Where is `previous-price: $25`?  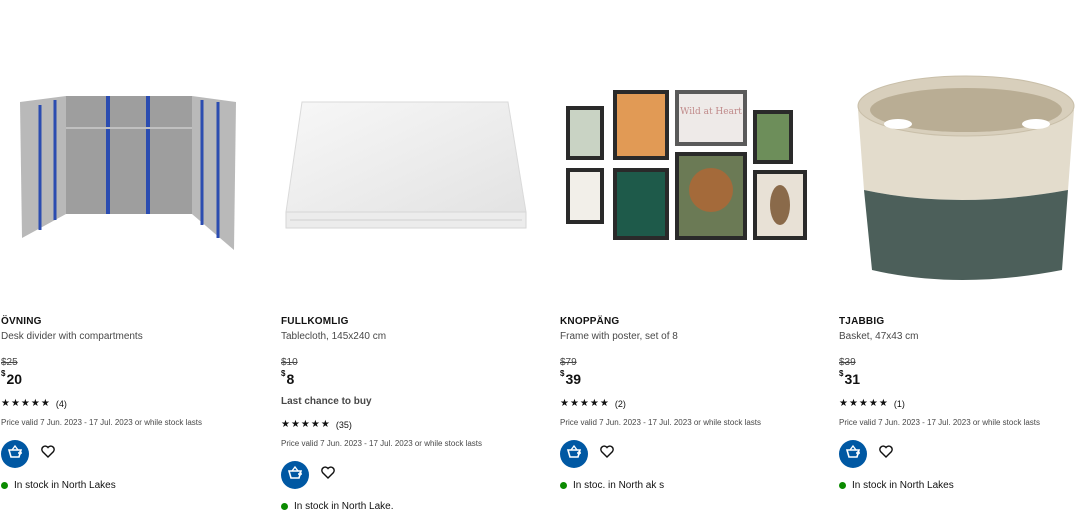
previous-price: $25 is located at coordinates (9, 362).